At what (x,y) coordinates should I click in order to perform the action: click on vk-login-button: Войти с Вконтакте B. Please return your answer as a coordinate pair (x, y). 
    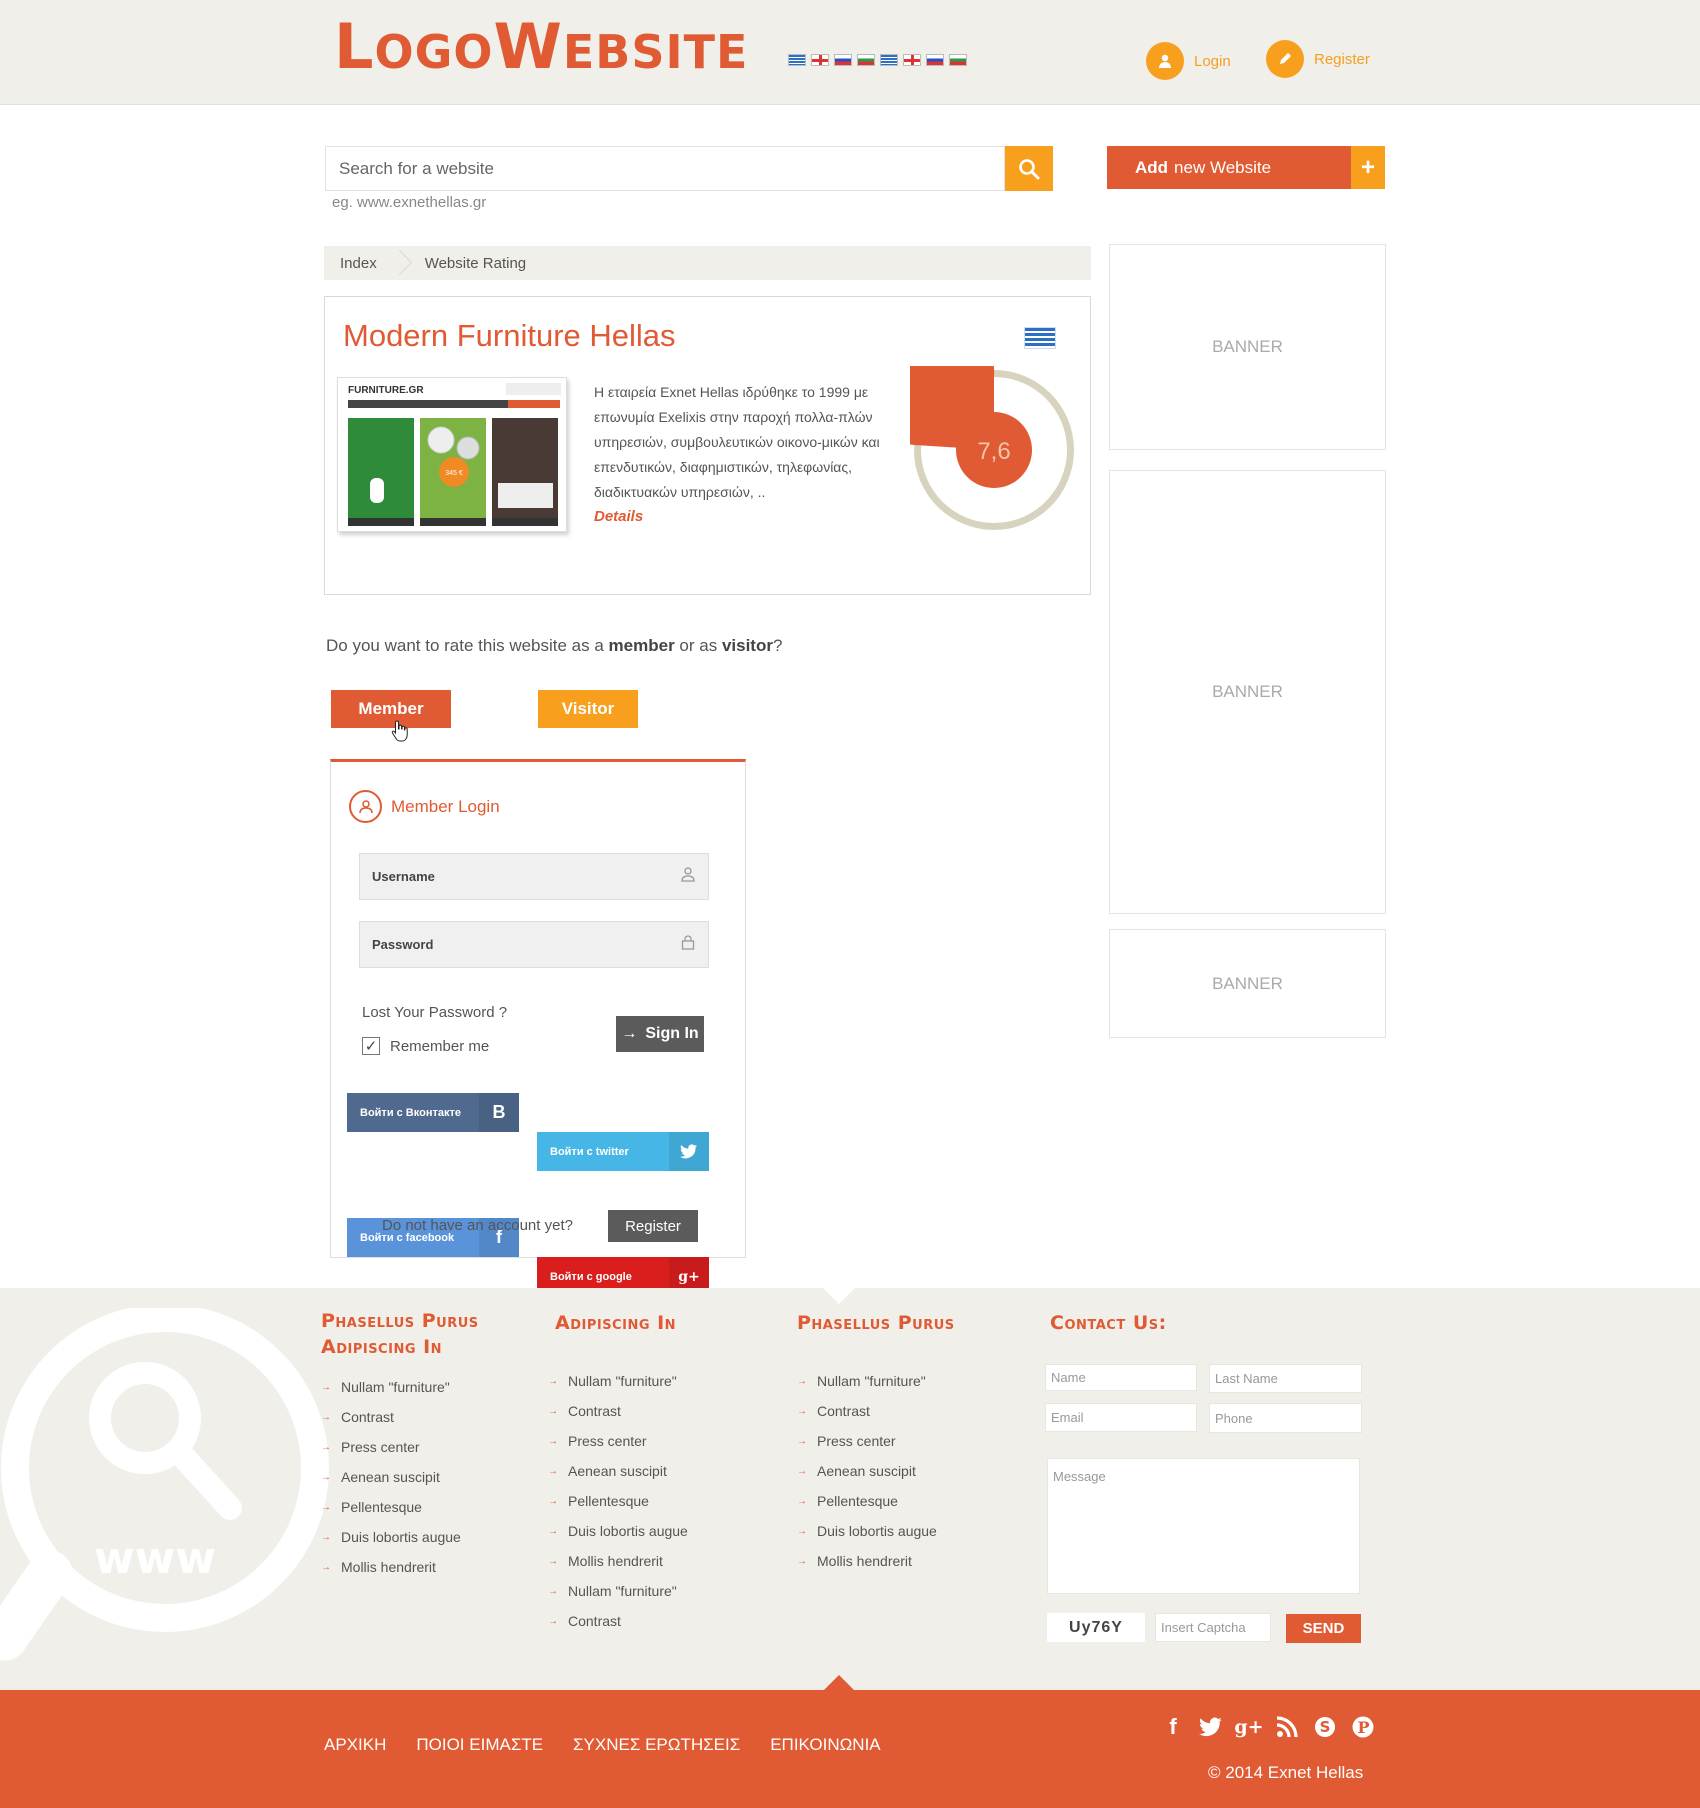
    Looking at the image, I should click on (433, 1112).